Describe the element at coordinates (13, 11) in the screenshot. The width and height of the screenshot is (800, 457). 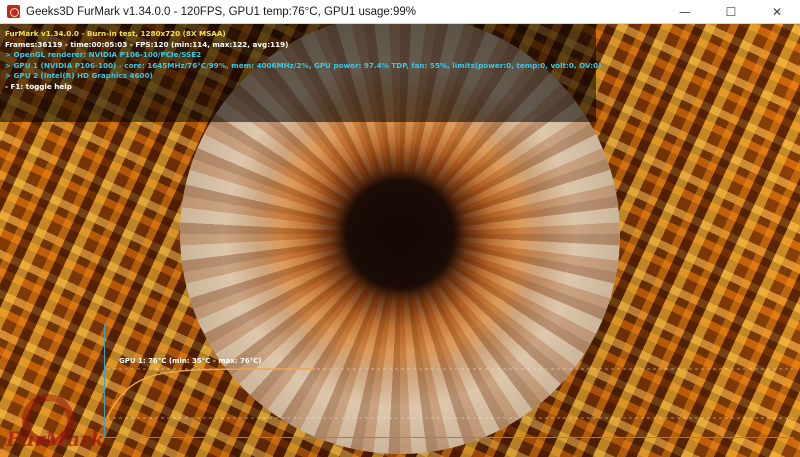
I see `furmark-app-icon` at that location.